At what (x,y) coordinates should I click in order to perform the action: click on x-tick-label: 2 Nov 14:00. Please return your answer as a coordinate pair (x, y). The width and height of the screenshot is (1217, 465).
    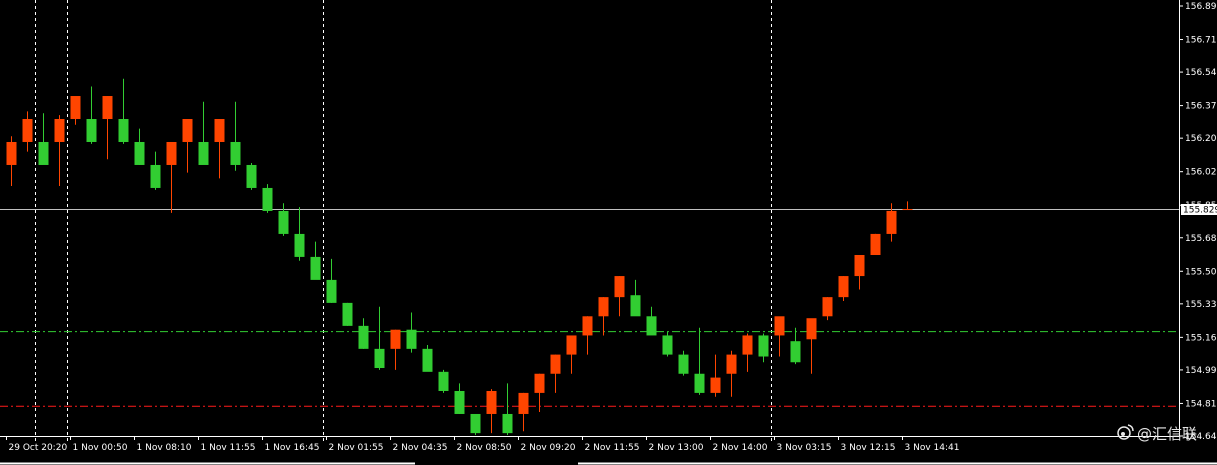
    Looking at the image, I should click on (740, 448).